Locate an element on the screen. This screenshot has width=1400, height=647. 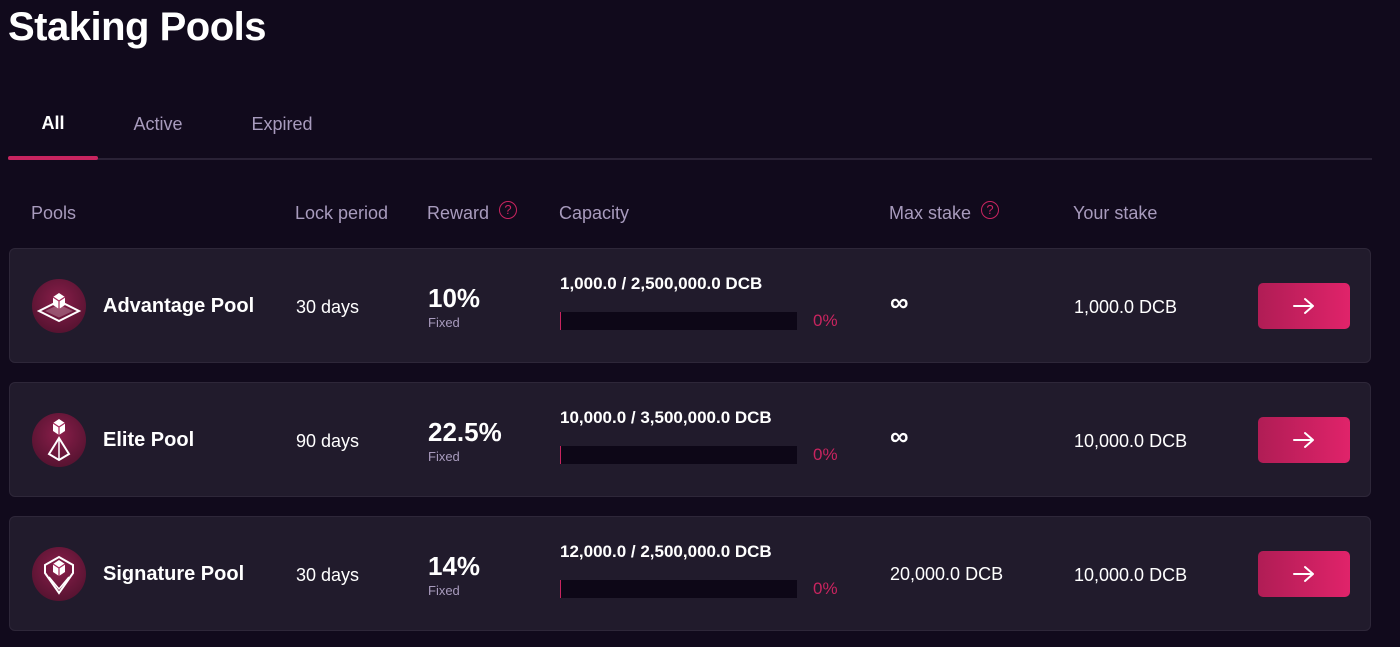
signature-pool-icon is located at coordinates (59, 574).